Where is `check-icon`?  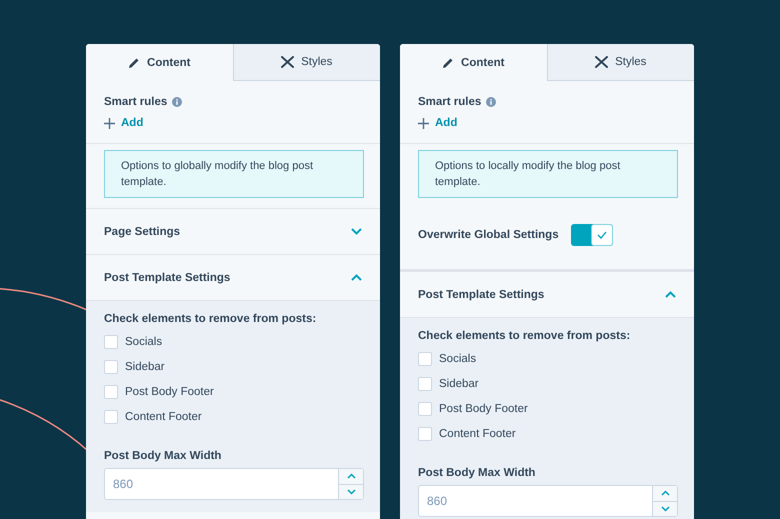
check-icon is located at coordinates (601, 235).